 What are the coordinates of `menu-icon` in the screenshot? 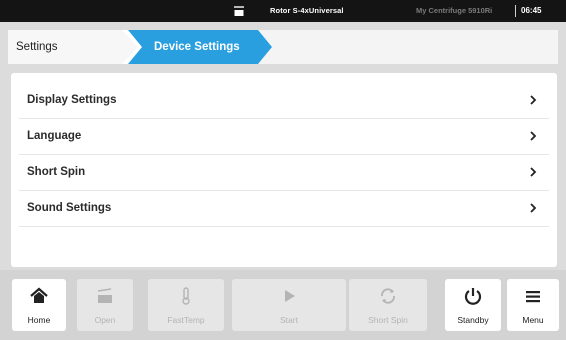 It's located at (533, 297).